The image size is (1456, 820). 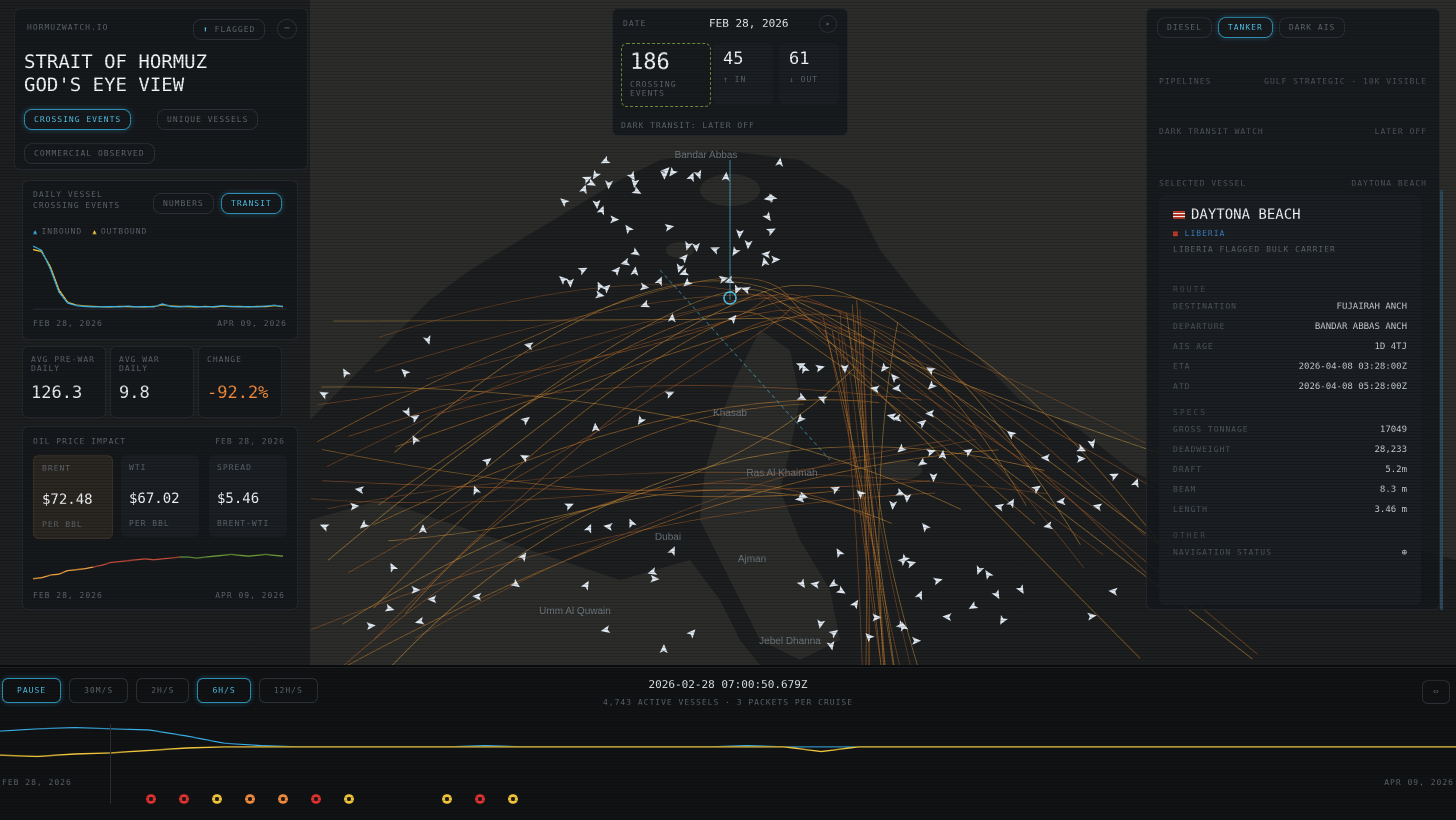 What do you see at coordinates (1205, 233) in the screenshot?
I see `vessel-flag-text: LIBERIA` at bounding box center [1205, 233].